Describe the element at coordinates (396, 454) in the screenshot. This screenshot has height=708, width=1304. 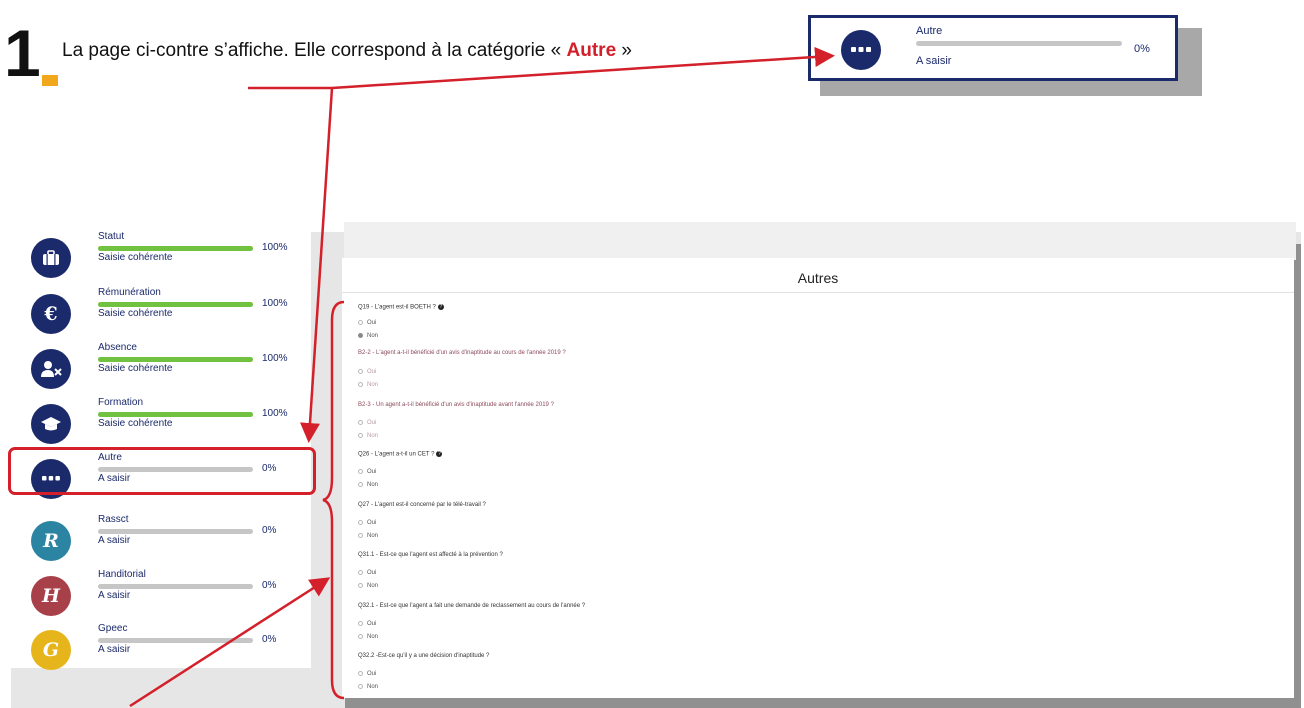
I see `question-label: Q26 - L'agent a-t-il un CET ?` at that location.